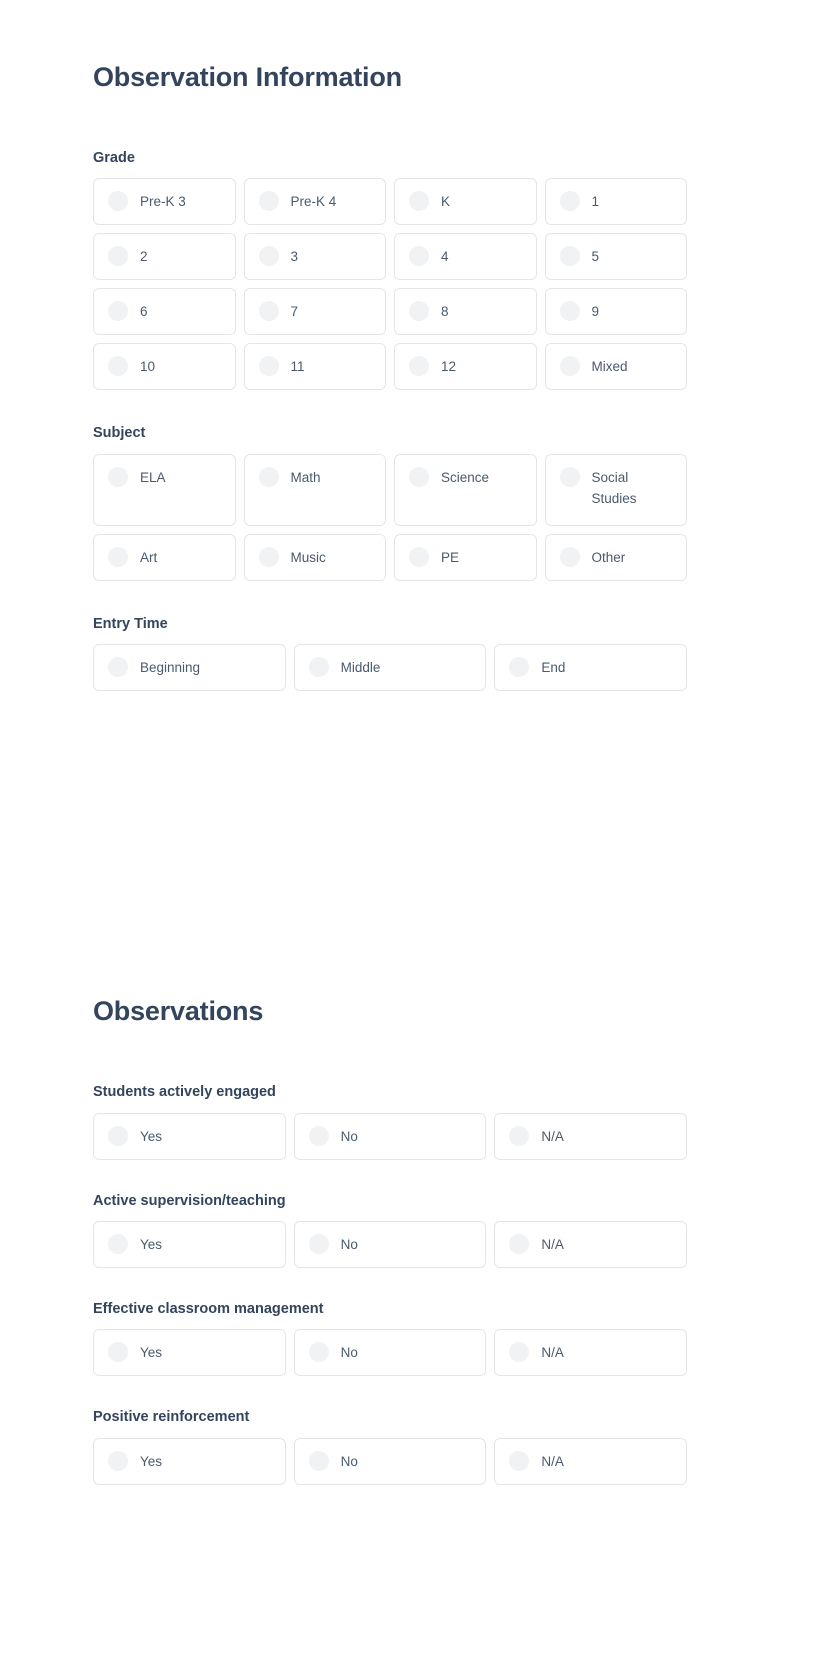 This screenshot has width=840, height=1680. I want to click on option-grade-7: 7, so click(314, 312).